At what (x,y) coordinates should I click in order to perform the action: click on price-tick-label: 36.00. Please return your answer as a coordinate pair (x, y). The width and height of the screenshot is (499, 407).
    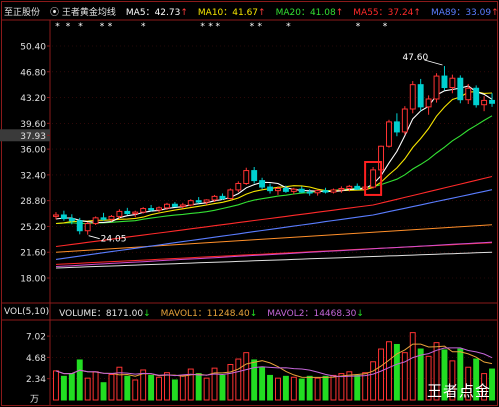
    Looking at the image, I should click on (33, 151).